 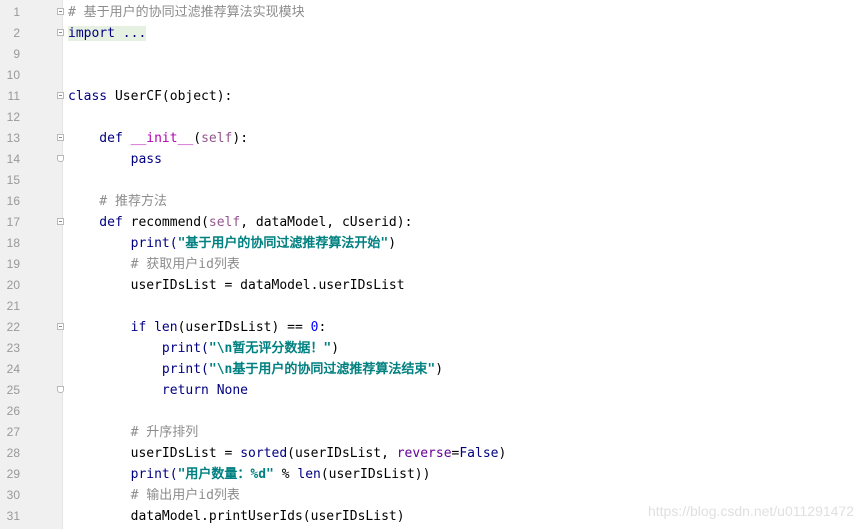 What do you see at coordinates (431, 306) in the screenshot?
I see `code-line: 21` at bounding box center [431, 306].